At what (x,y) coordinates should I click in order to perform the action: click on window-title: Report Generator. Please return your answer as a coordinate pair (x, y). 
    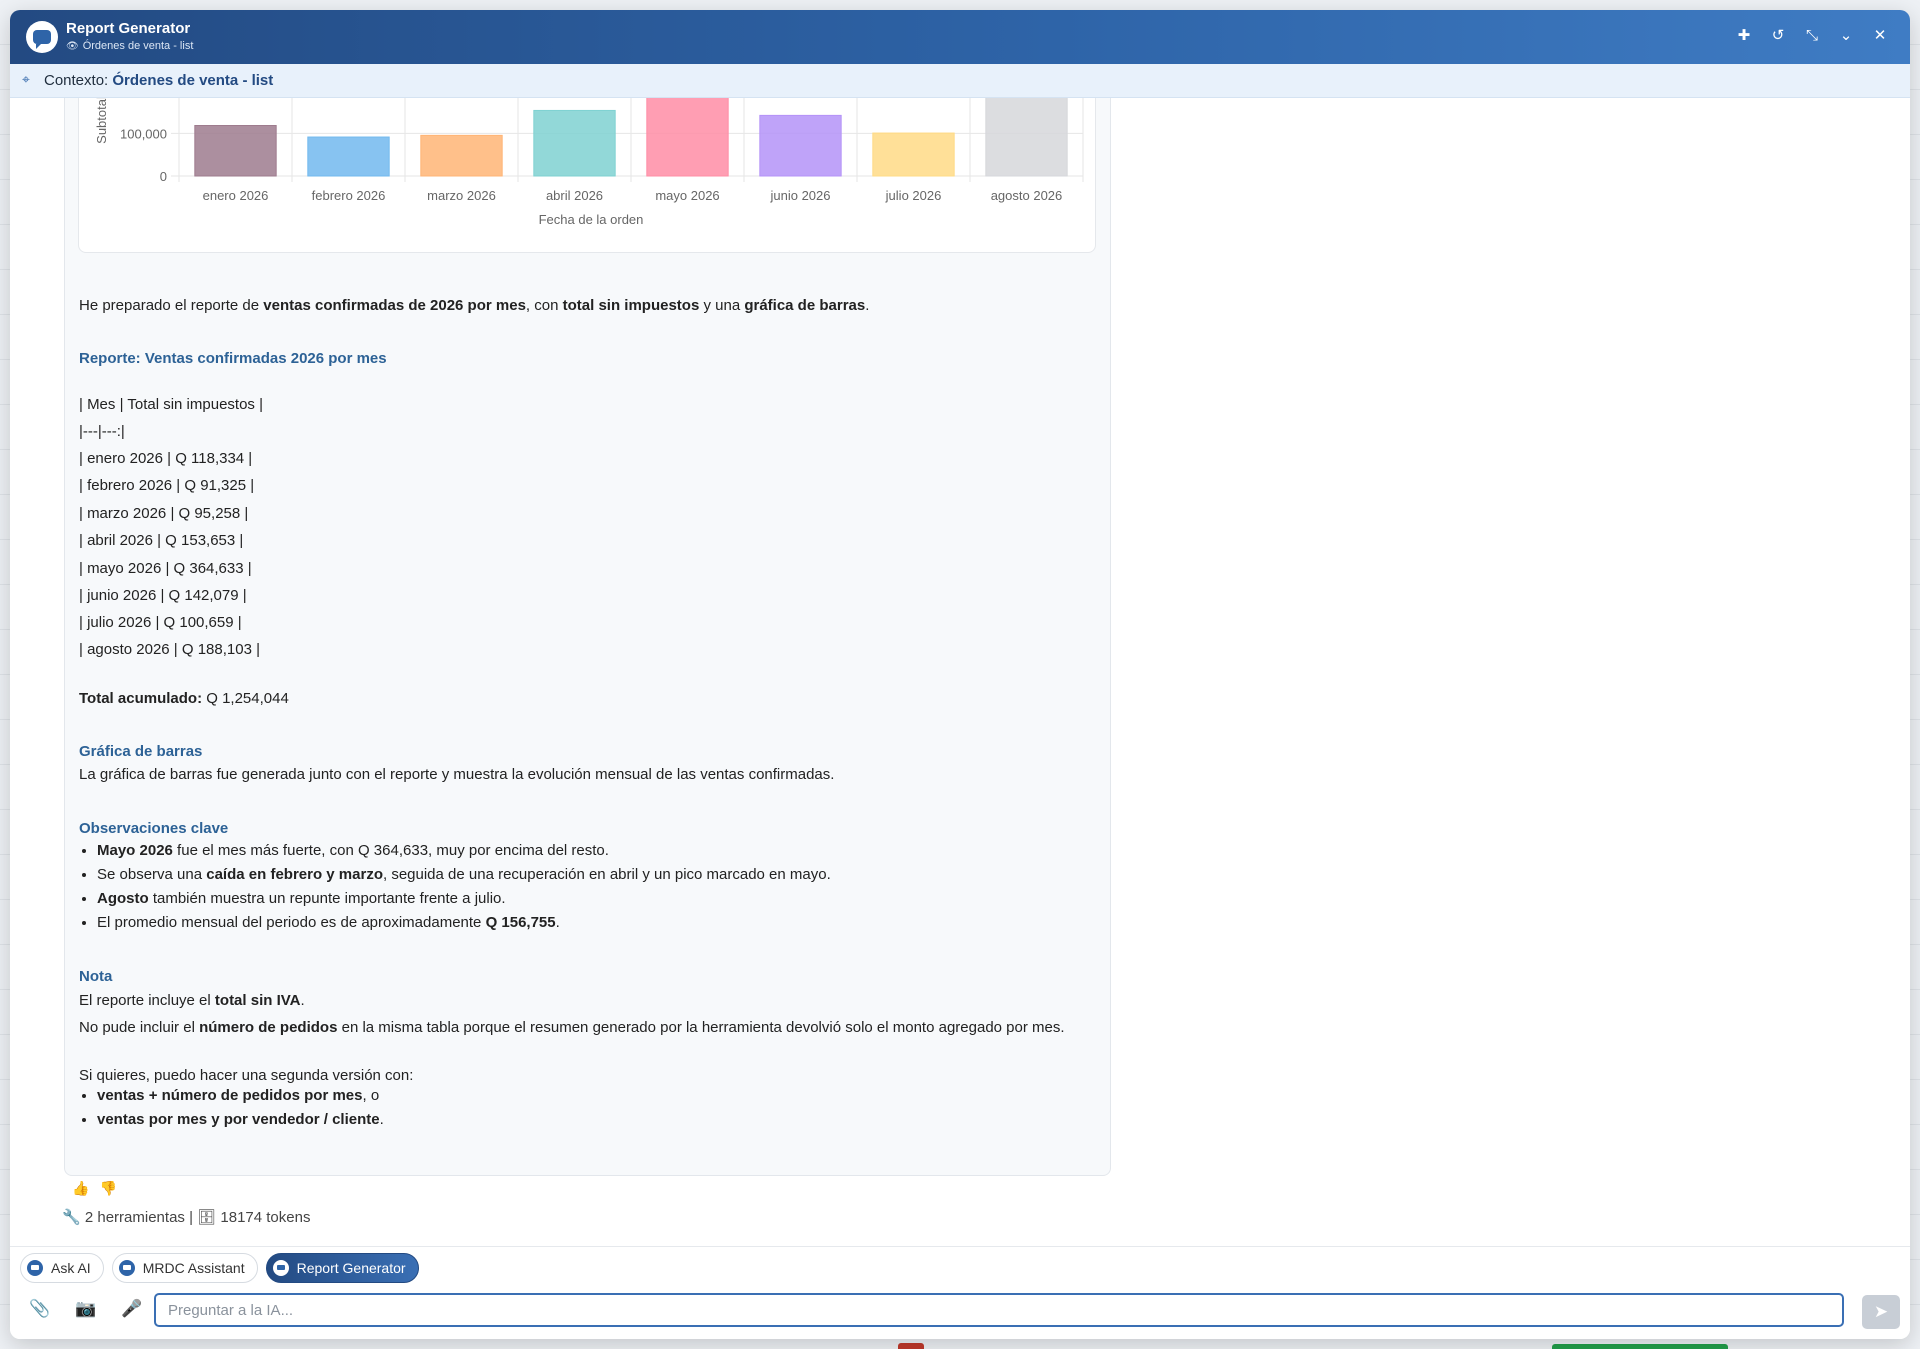
    Looking at the image, I should click on (128, 28).